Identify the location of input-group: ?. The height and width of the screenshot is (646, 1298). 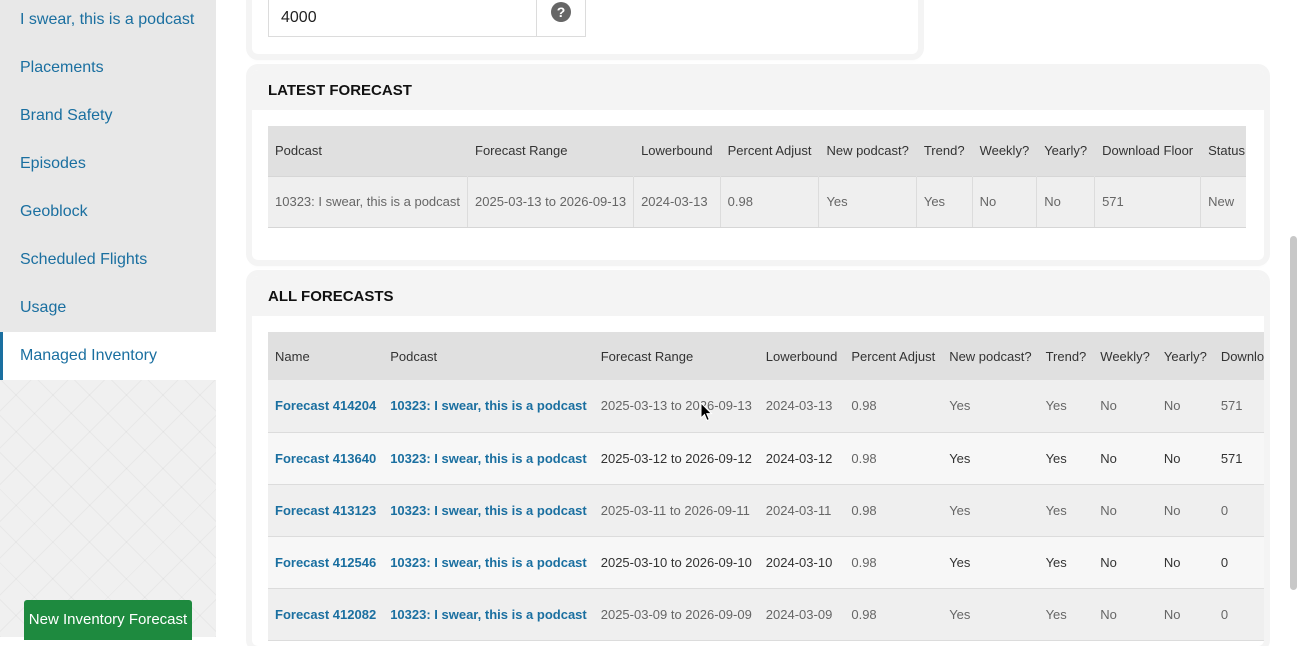
(427, 18).